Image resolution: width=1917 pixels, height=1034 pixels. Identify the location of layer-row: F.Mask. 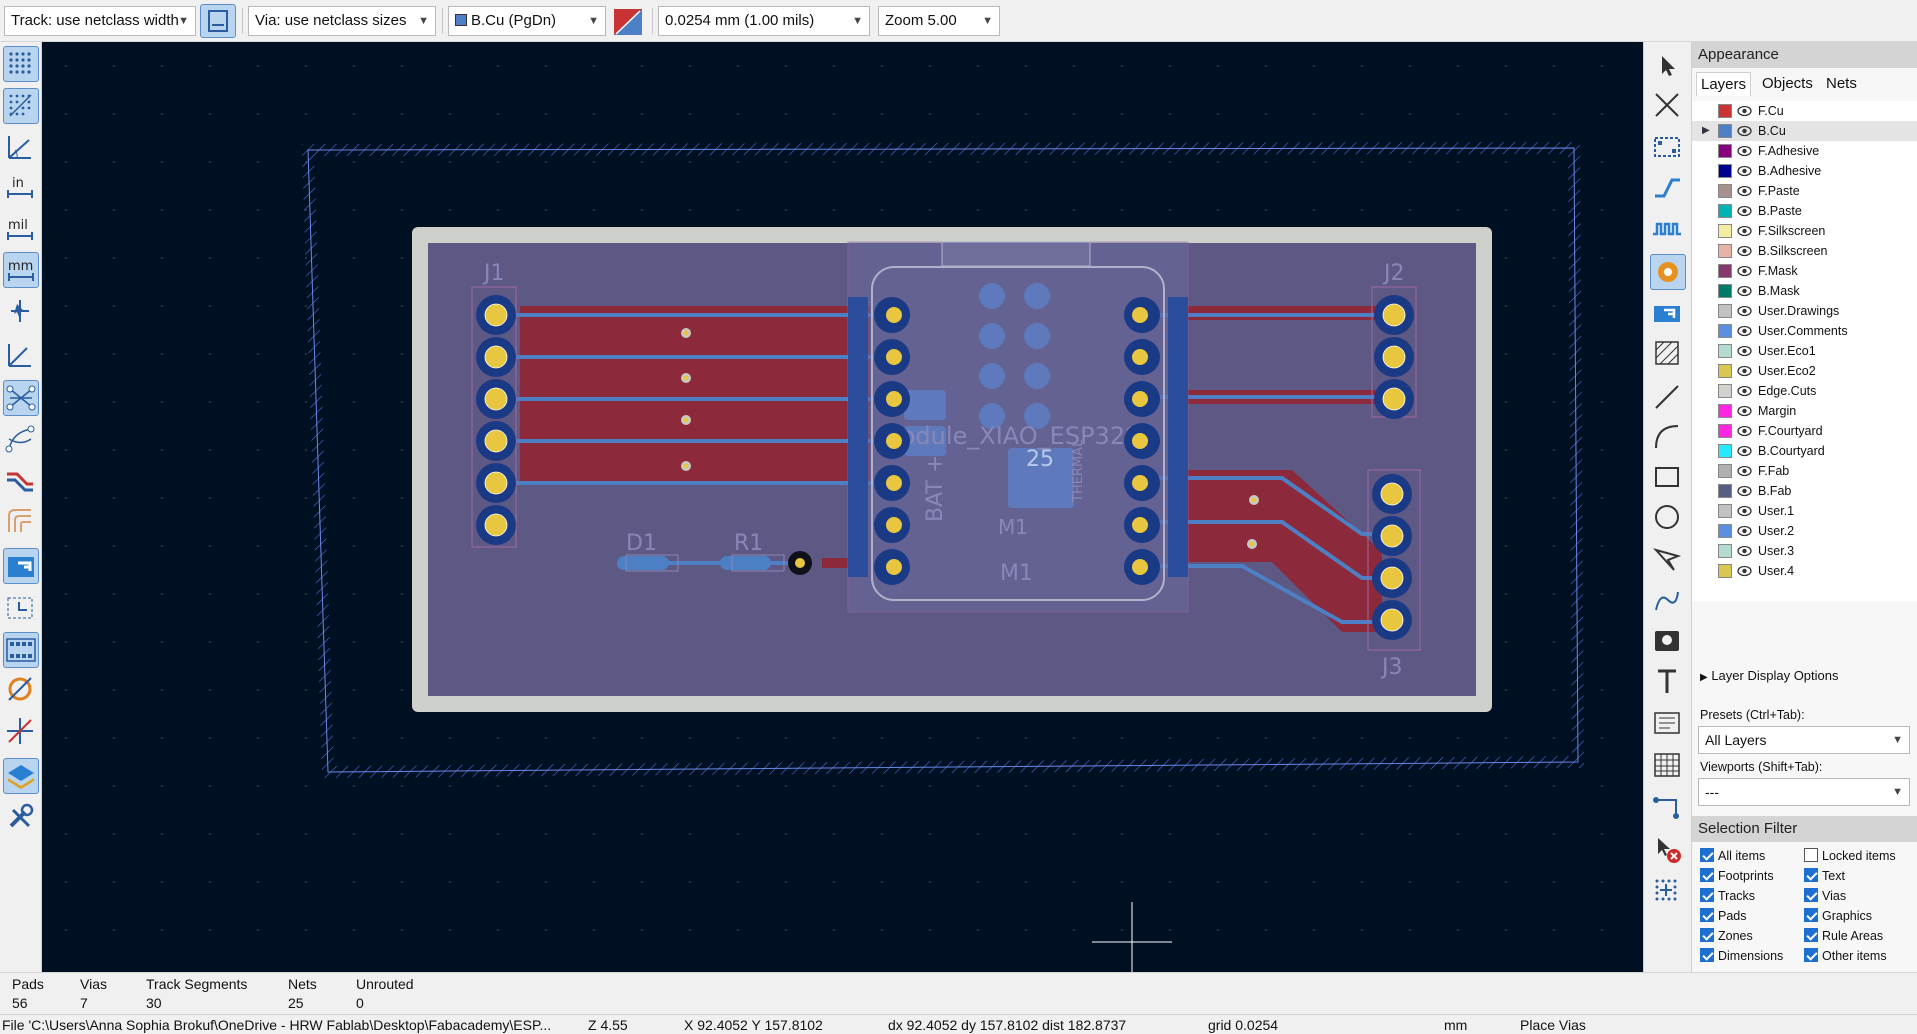
(1804, 271).